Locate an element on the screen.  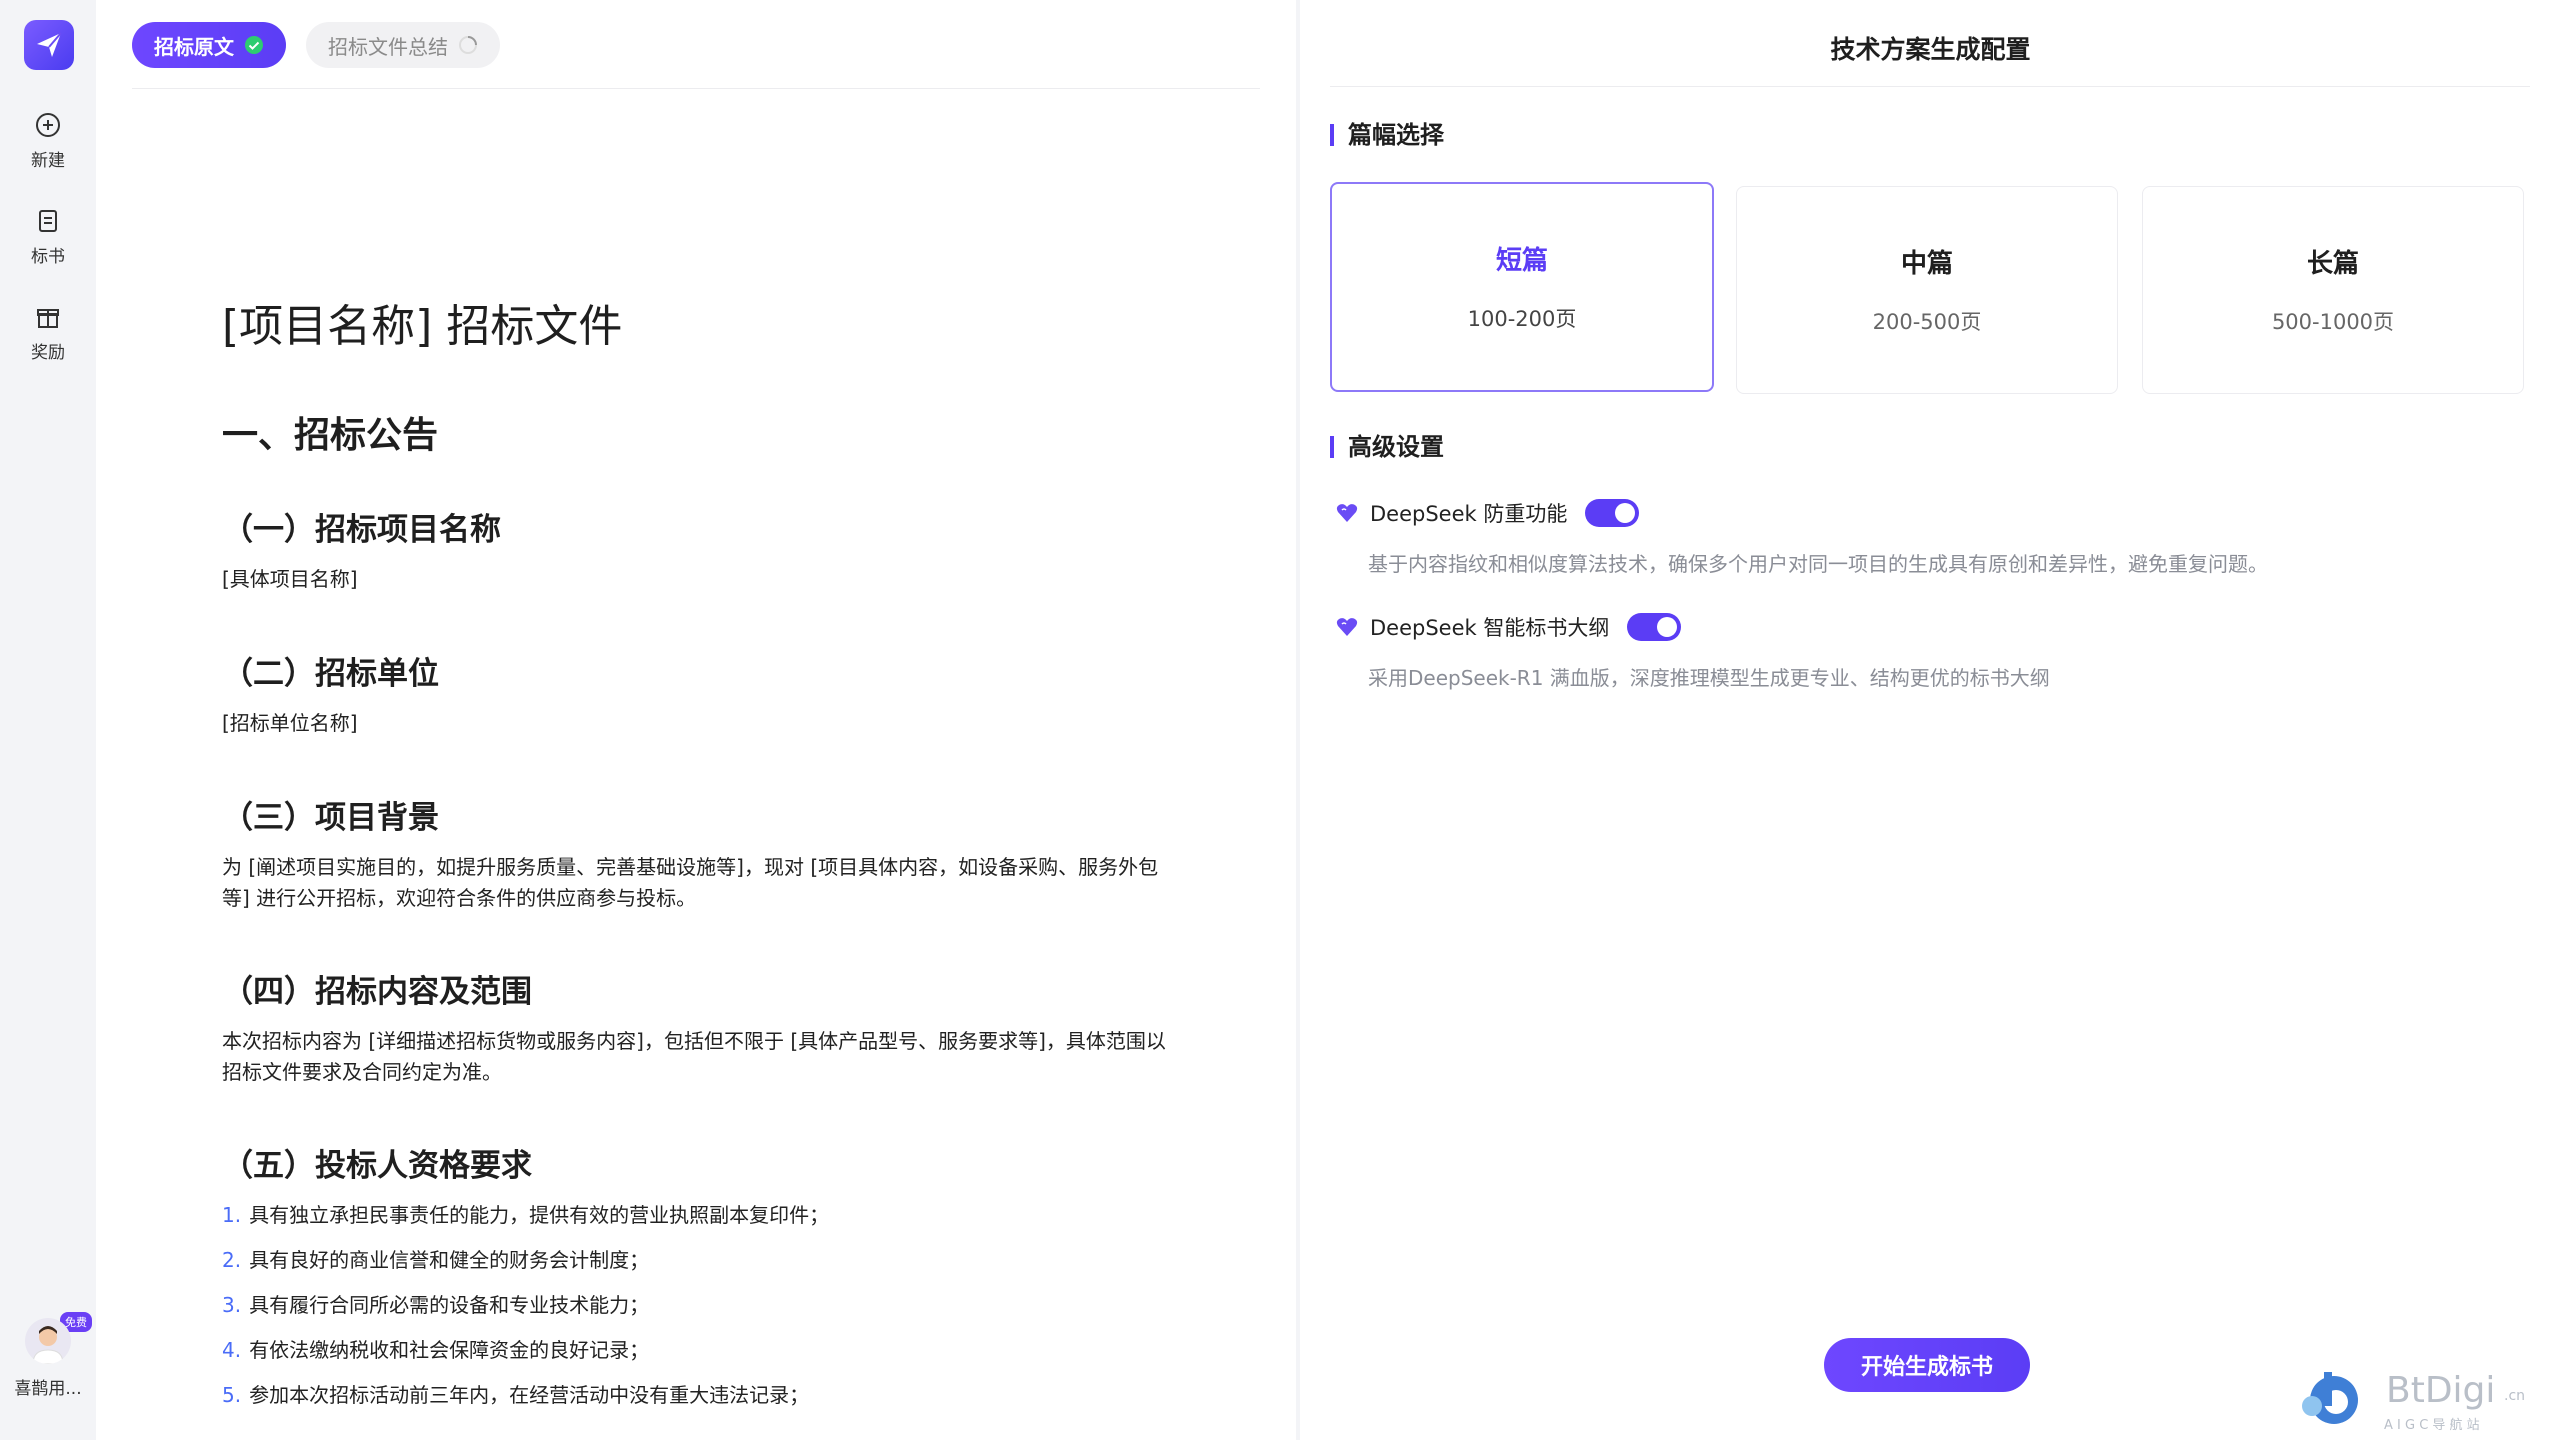
tab-summary: 招标文件总结 is located at coordinates (403, 45).